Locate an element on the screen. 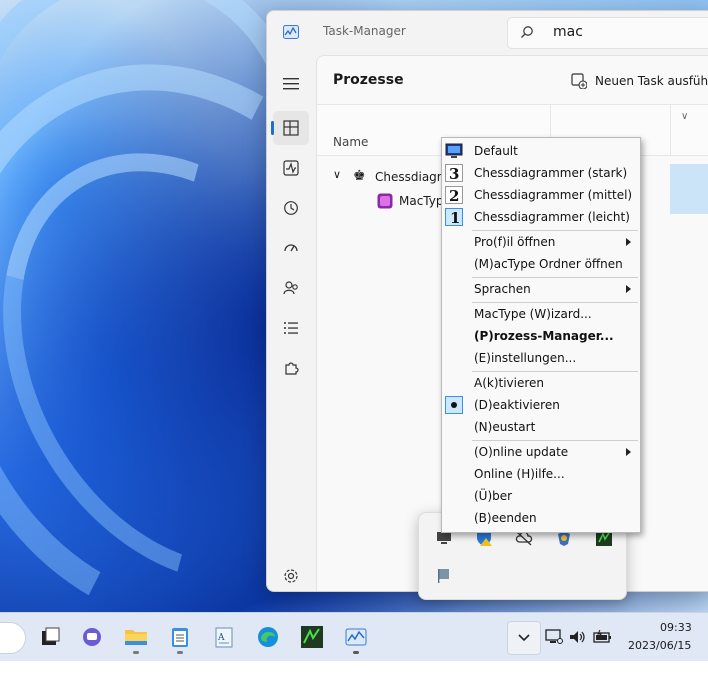  notepad-button is located at coordinates (180, 637).